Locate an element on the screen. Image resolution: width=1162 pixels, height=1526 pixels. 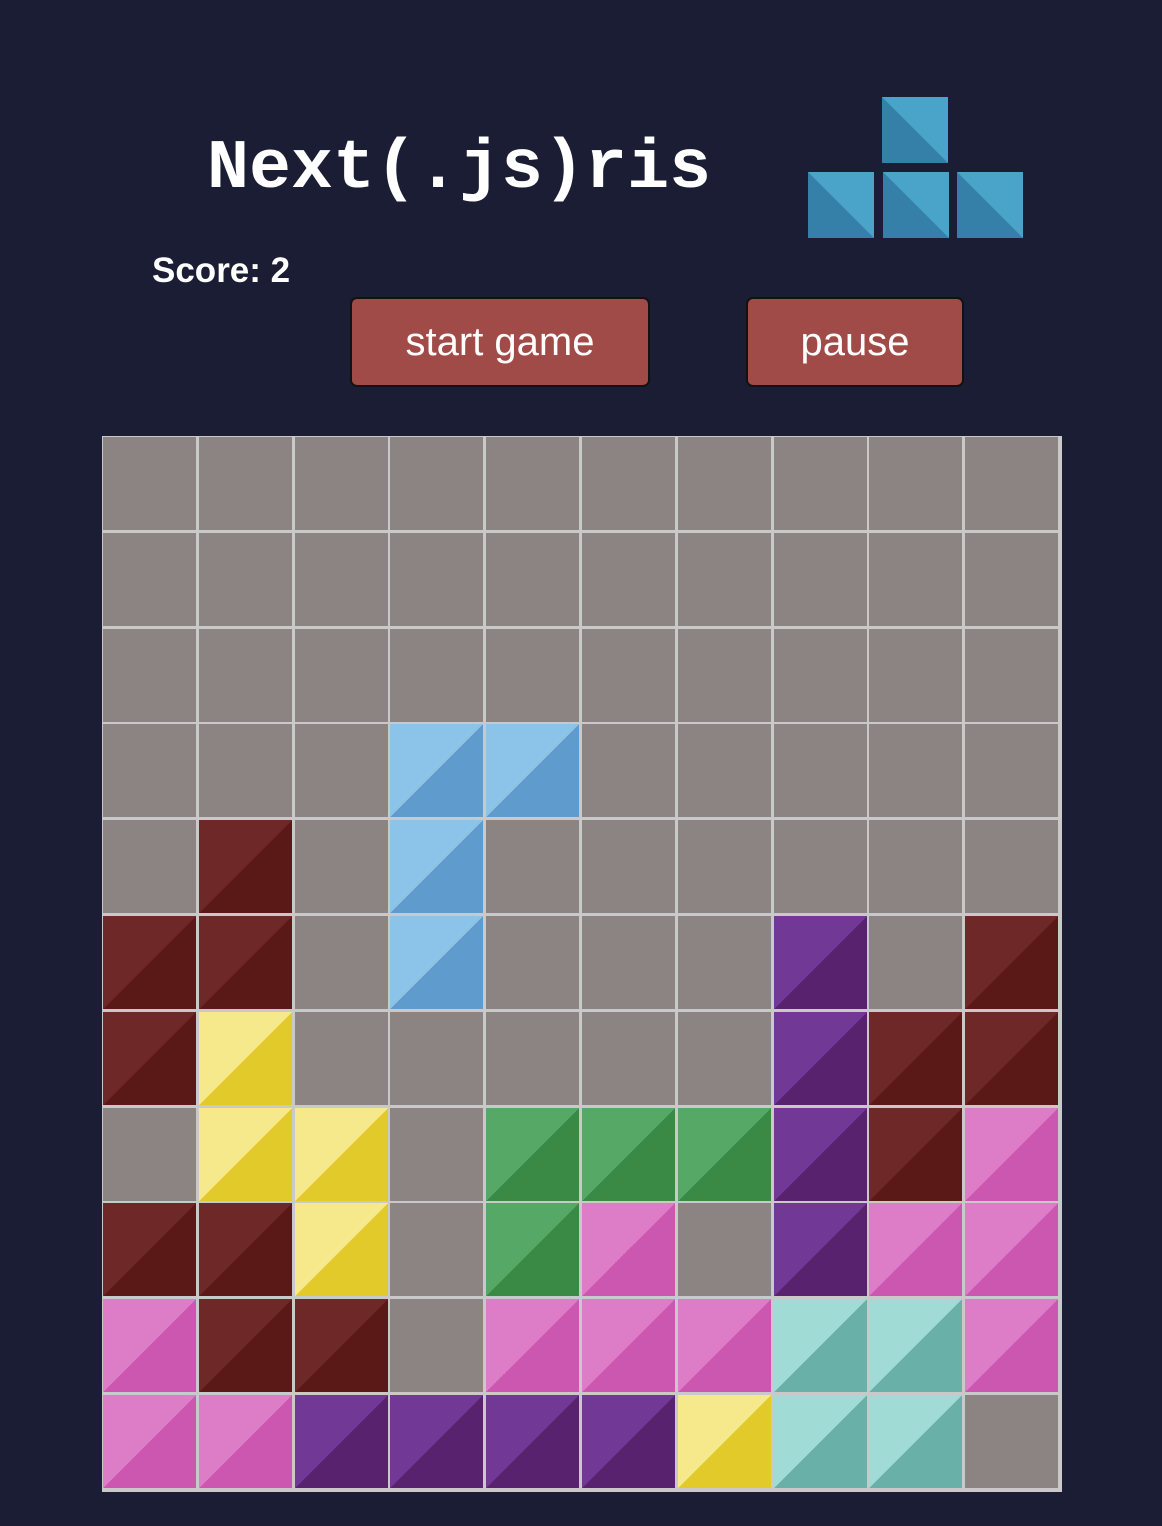
t-tetromino-icon is located at coordinates (916, 168).